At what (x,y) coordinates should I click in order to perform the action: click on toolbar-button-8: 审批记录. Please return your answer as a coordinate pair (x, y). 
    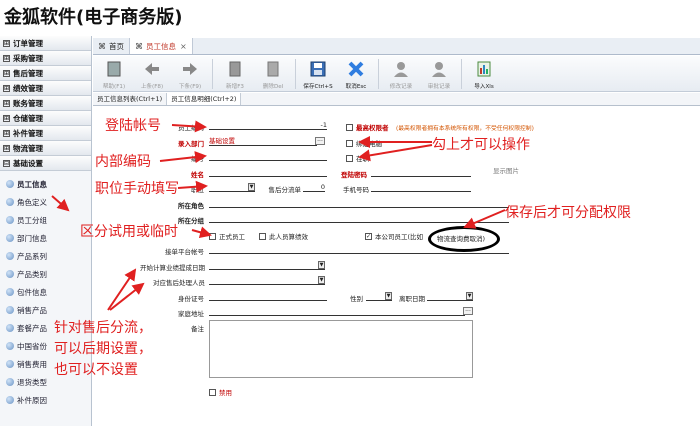
    Looking at the image, I should click on (439, 74).